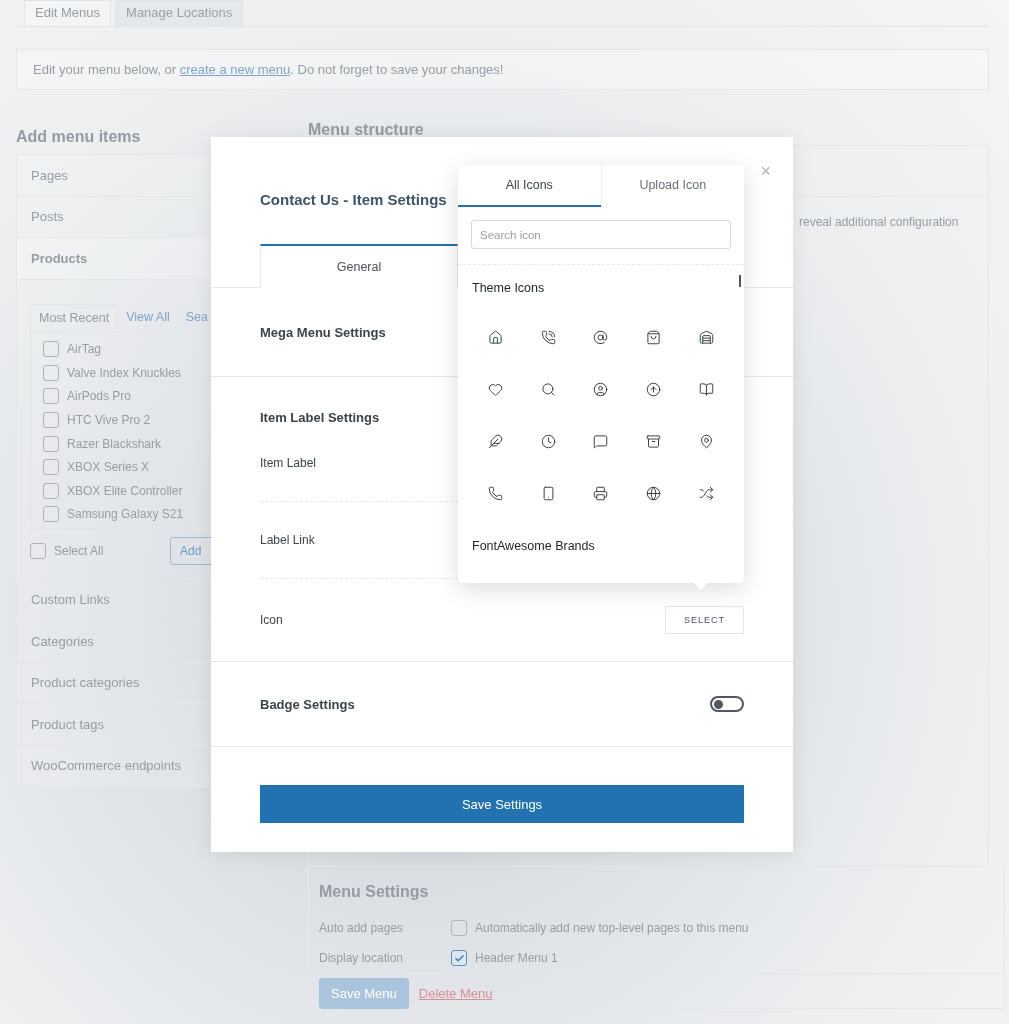  I want to click on shopping-bag-icon, so click(654, 337).